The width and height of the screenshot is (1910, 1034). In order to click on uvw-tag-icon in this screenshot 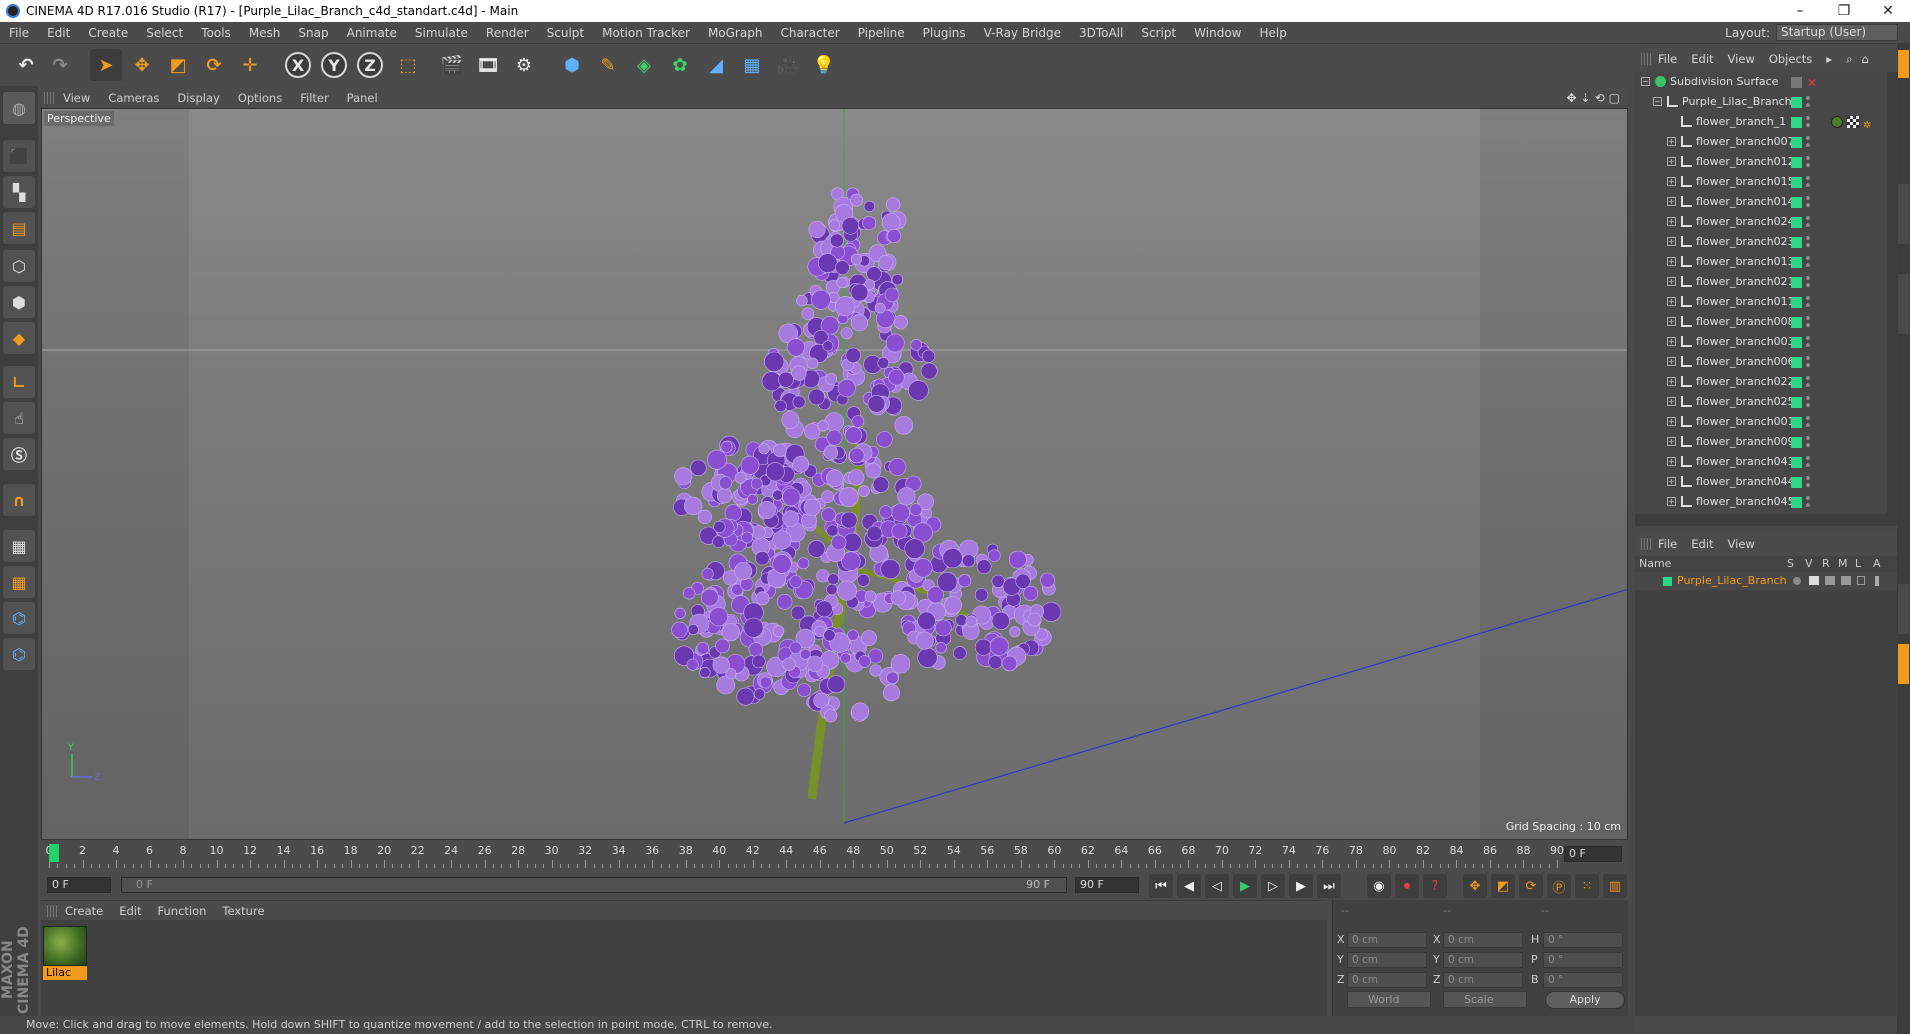, I will do `click(1853, 122)`.